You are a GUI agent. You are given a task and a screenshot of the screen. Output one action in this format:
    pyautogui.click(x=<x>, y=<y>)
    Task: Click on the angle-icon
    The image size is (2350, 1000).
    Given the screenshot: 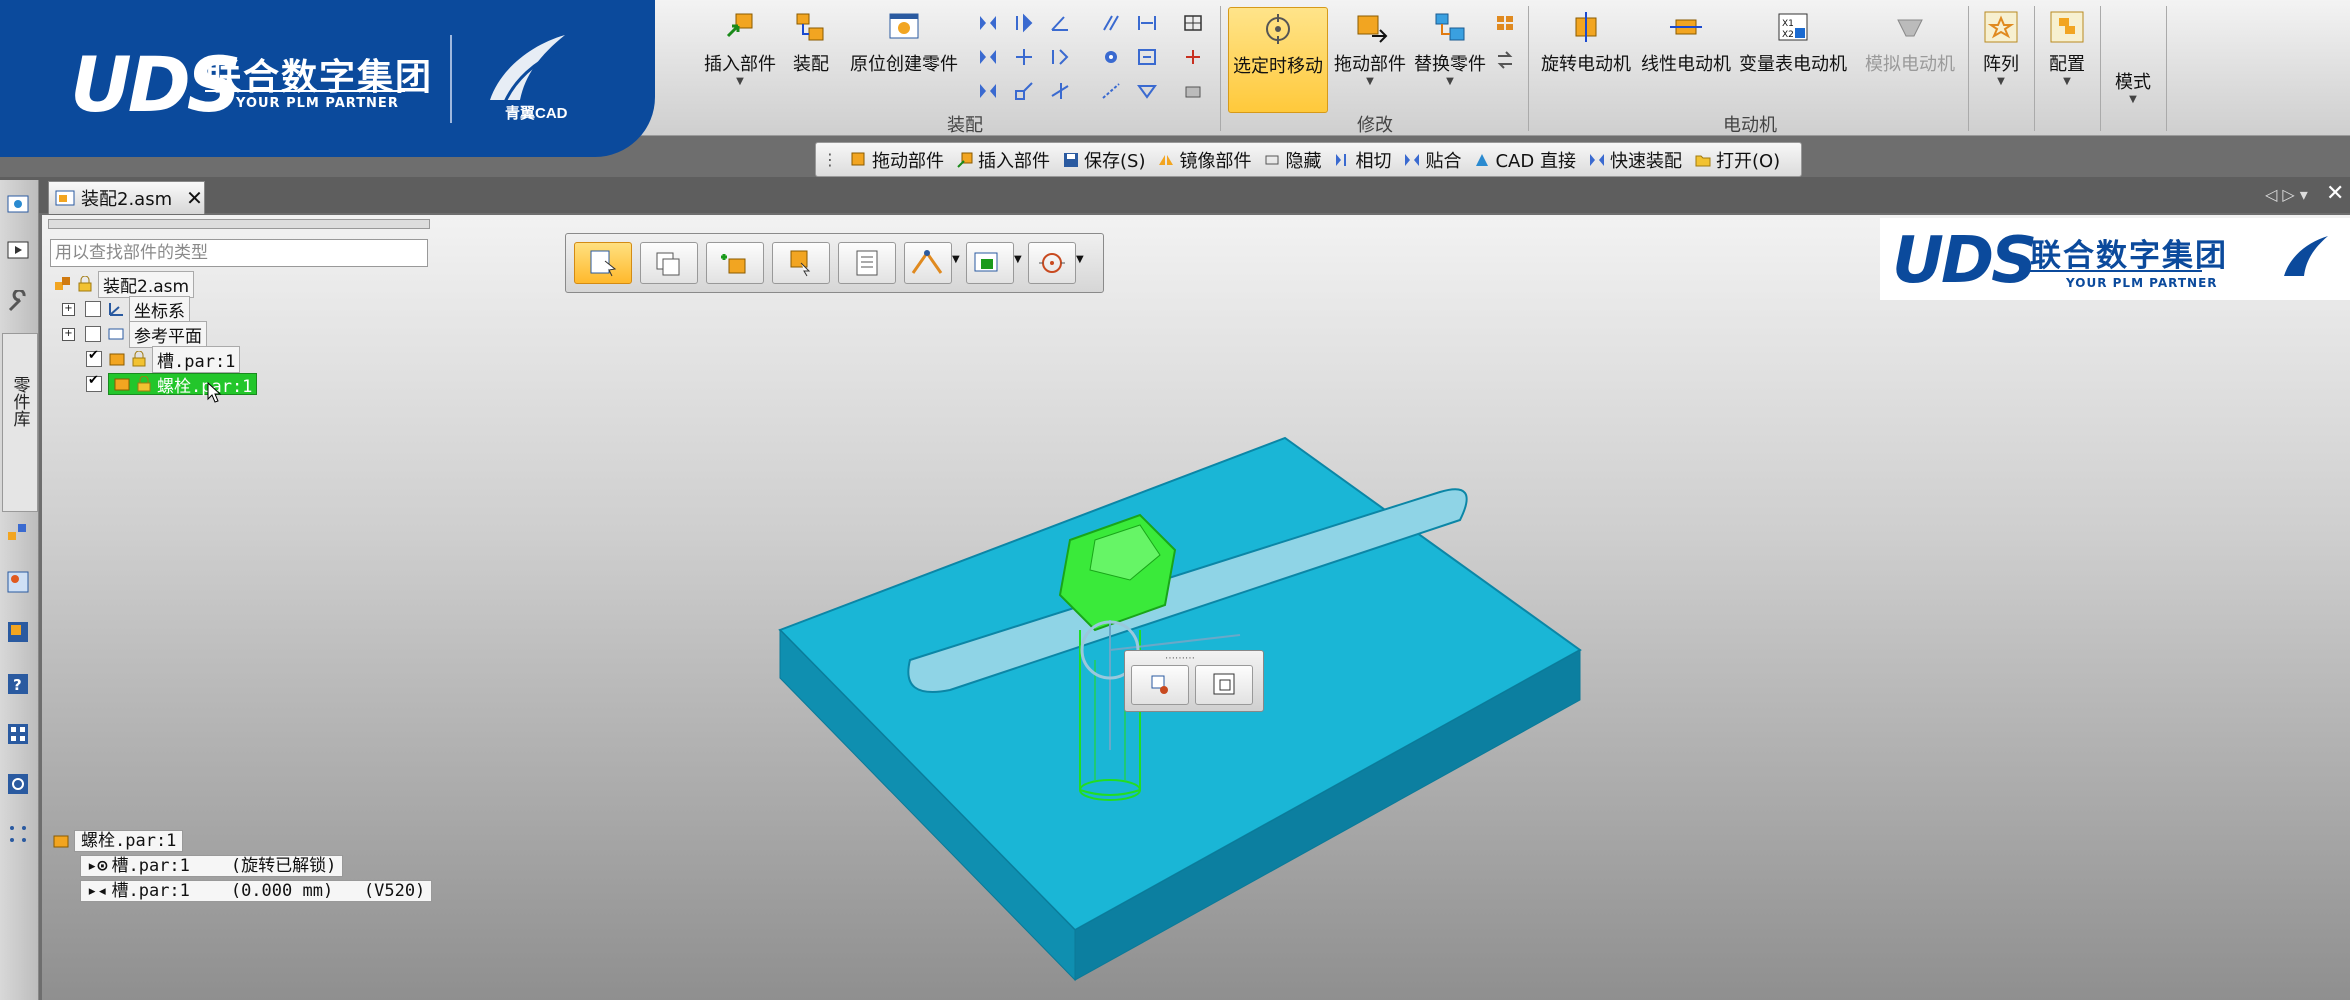 What is the action you would take?
    pyautogui.click(x=1060, y=23)
    